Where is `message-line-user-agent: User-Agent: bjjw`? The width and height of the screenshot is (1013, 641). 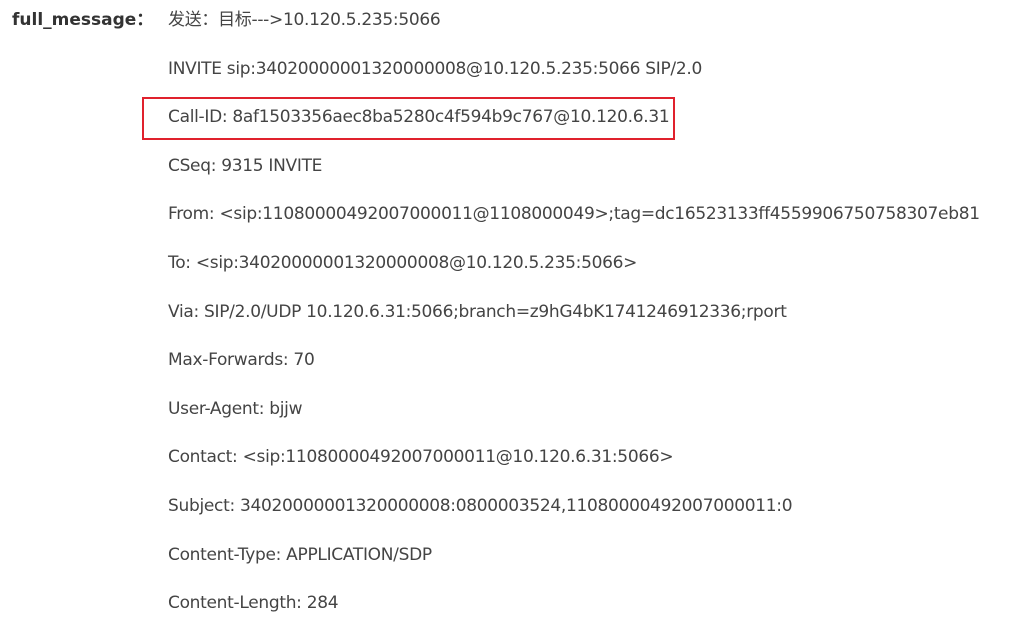
message-line-user-agent: User-Agent: bjjw is located at coordinates (235, 408).